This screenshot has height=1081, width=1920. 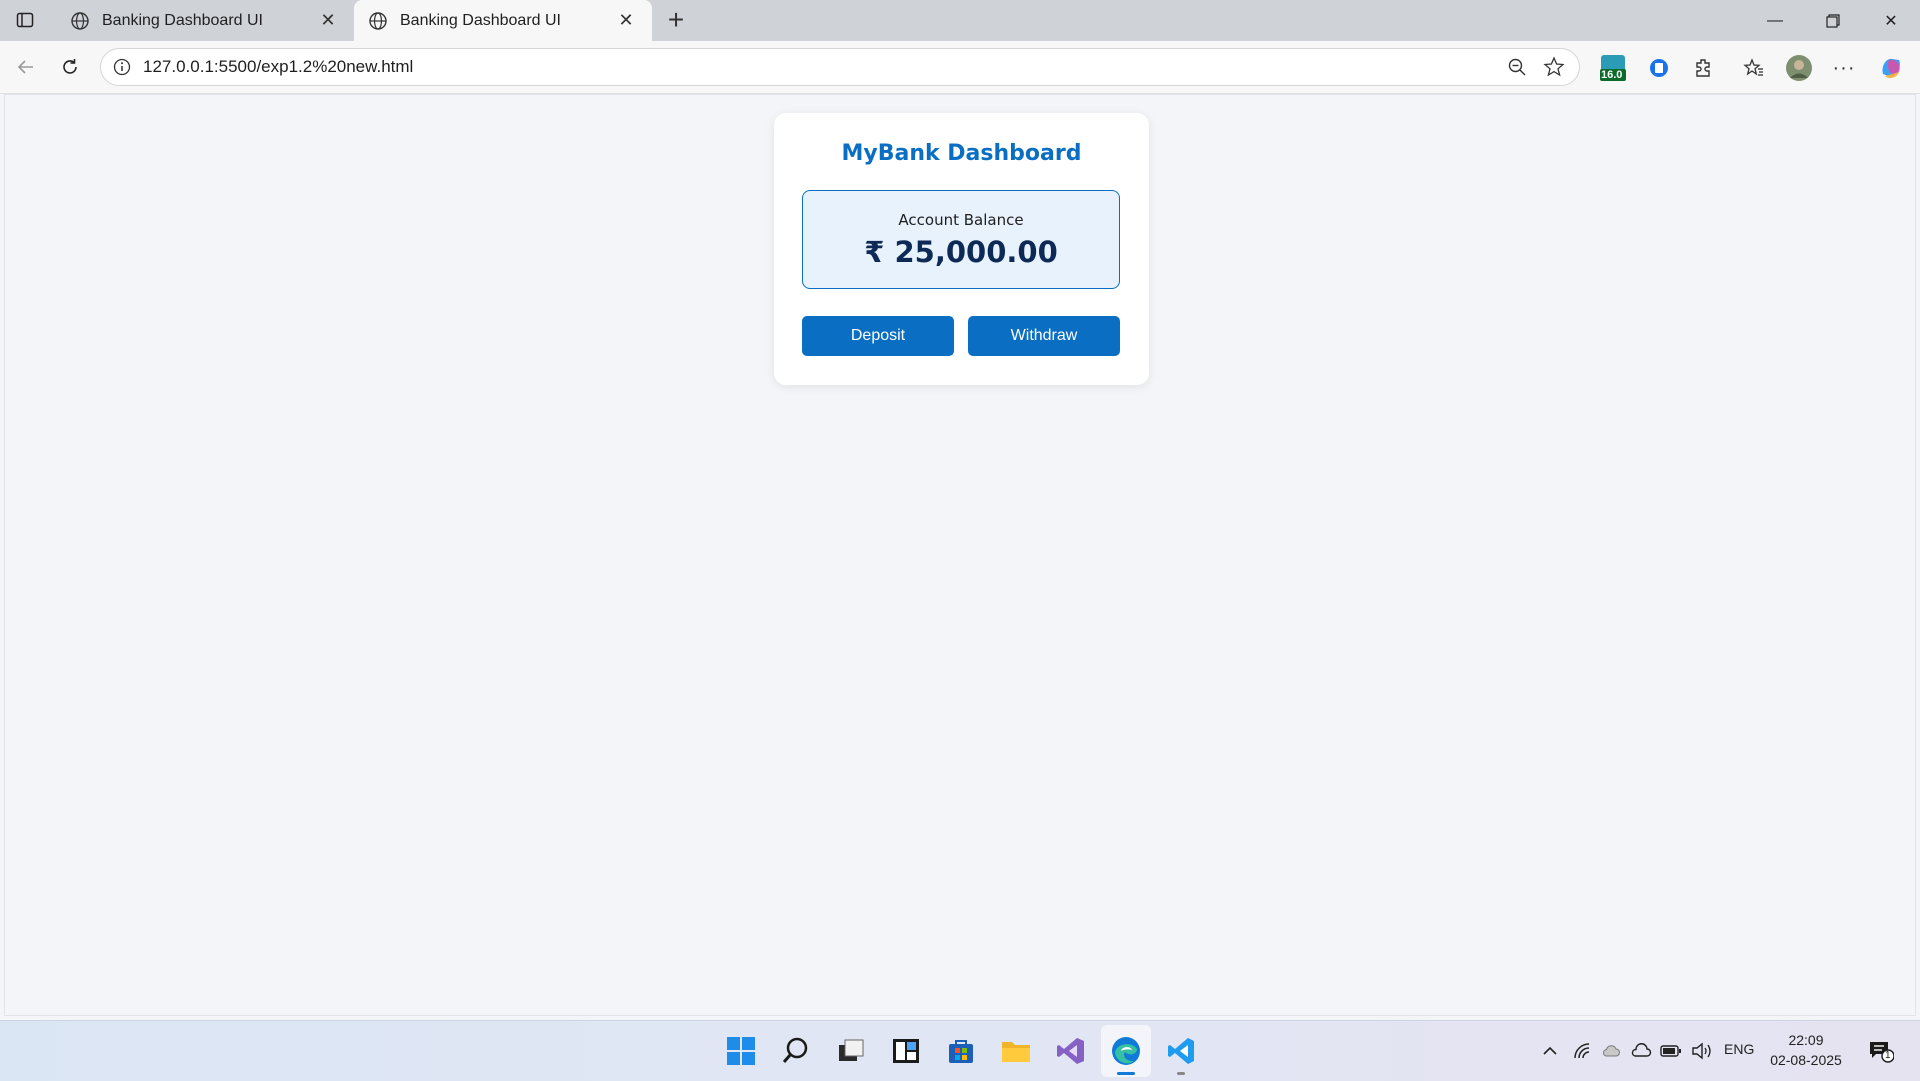 What do you see at coordinates (1739, 1049) in the screenshot?
I see `language-indicator: ENG` at bounding box center [1739, 1049].